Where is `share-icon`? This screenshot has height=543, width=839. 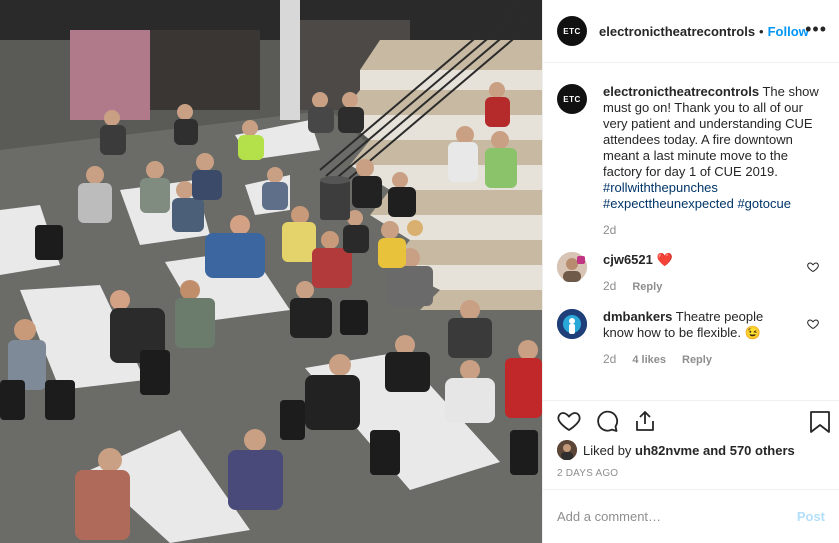
share-icon is located at coordinates (645, 421).